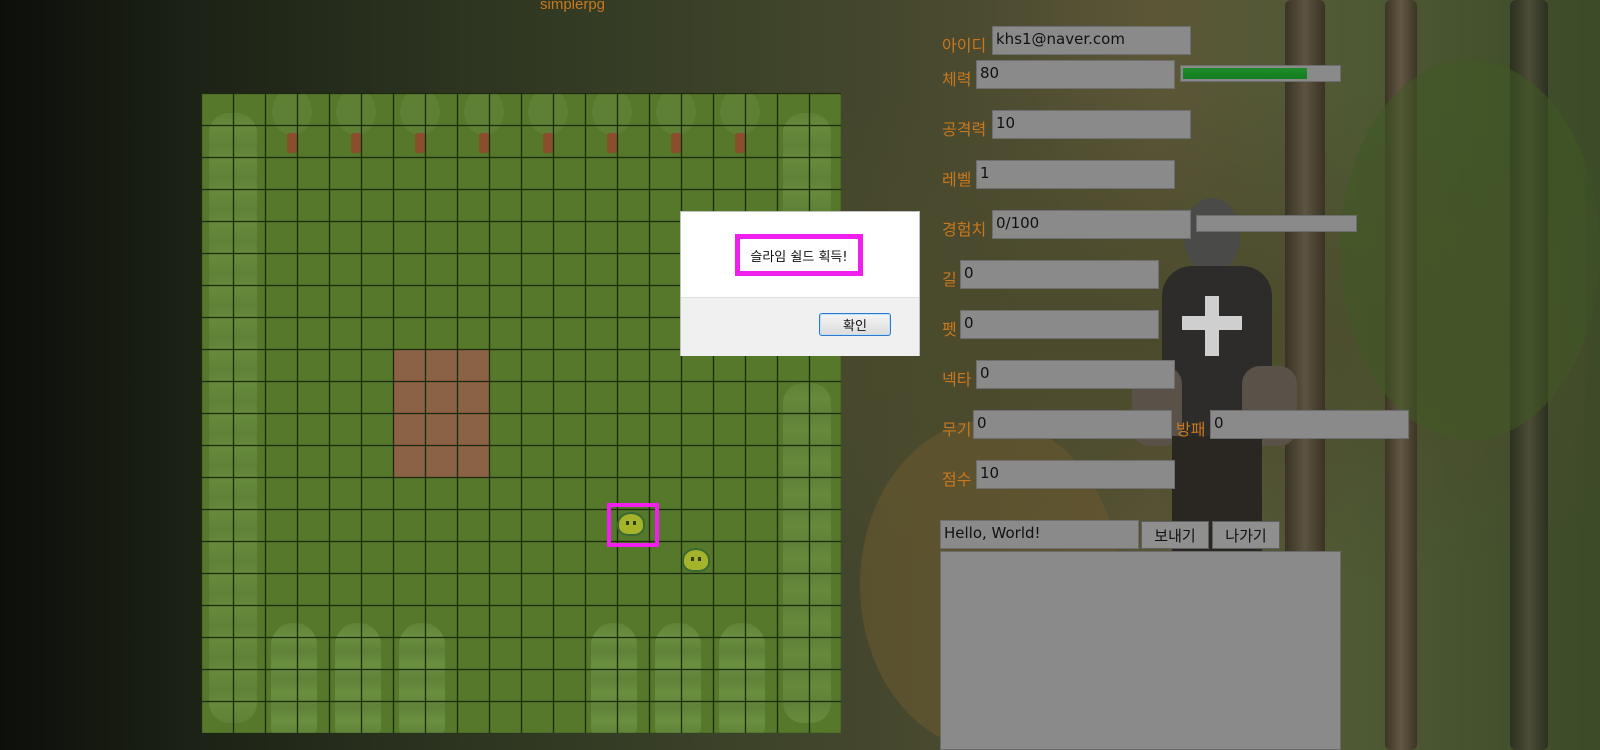 The height and width of the screenshot is (750, 1600). What do you see at coordinates (1593, 375) in the screenshot?
I see `page-scrollbar` at bounding box center [1593, 375].